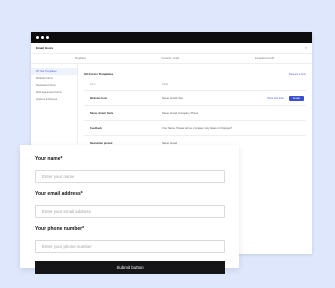 Image resolution: width=335 pixels, height=288 pixels. What do you see at coordinates (130, 176) in the screenshot?
I see `name-input` at bounding box center [130, 176].